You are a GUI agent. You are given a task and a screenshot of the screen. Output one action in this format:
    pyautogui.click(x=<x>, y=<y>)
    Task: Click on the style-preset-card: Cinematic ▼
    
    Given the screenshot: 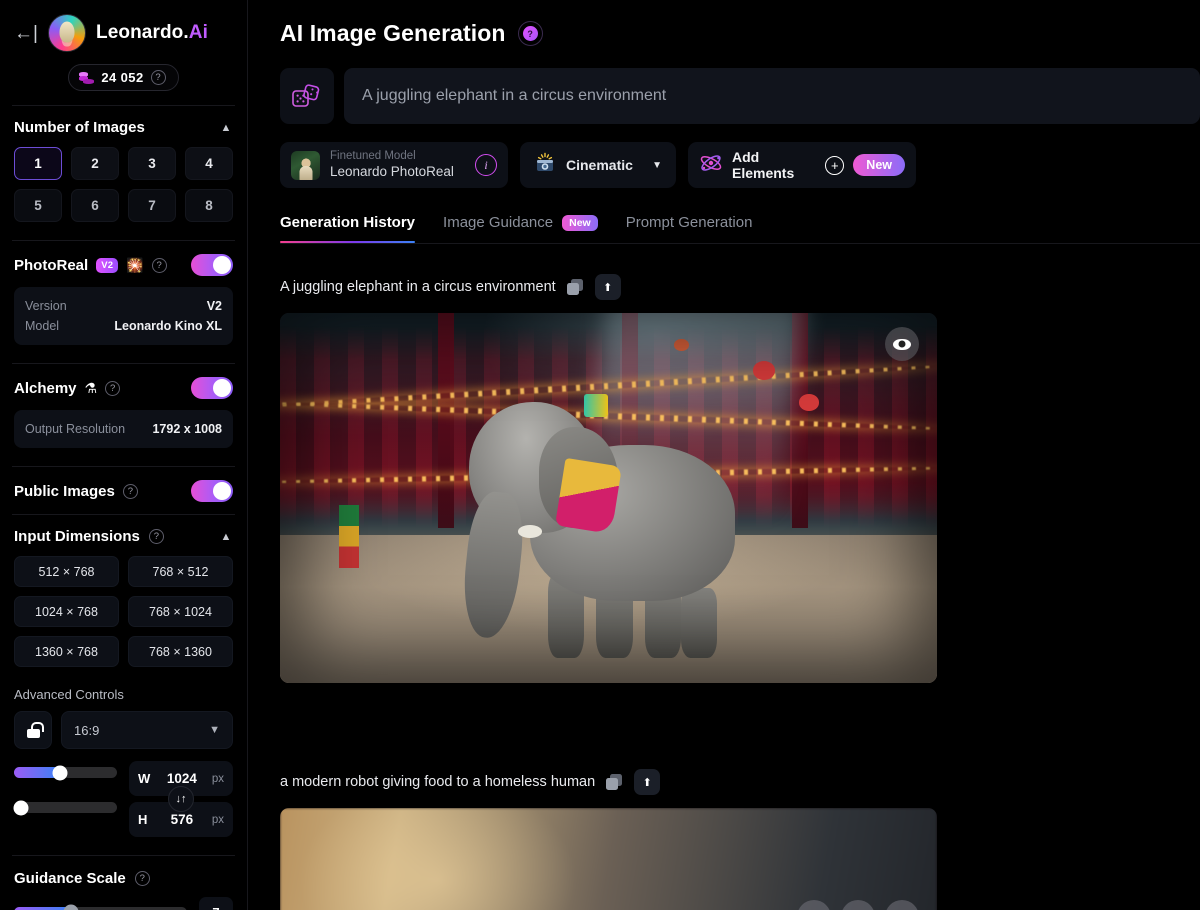 What is the action you would take?
    pyautogui.click(x=598, y=165)
    